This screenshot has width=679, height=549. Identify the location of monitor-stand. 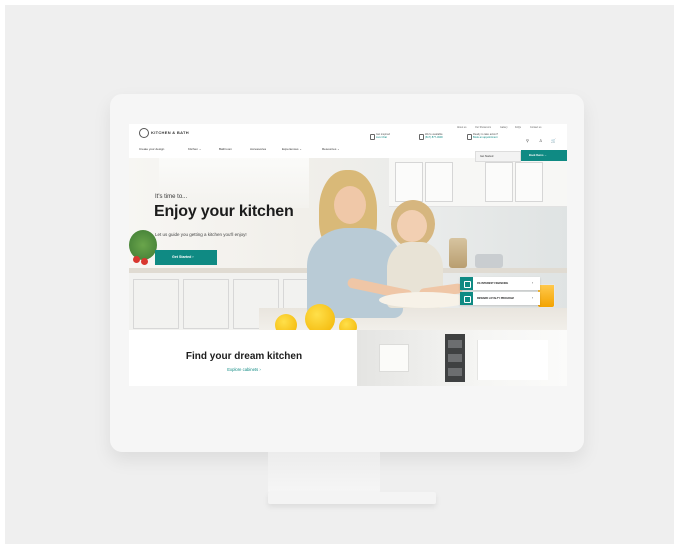
(324, 474).